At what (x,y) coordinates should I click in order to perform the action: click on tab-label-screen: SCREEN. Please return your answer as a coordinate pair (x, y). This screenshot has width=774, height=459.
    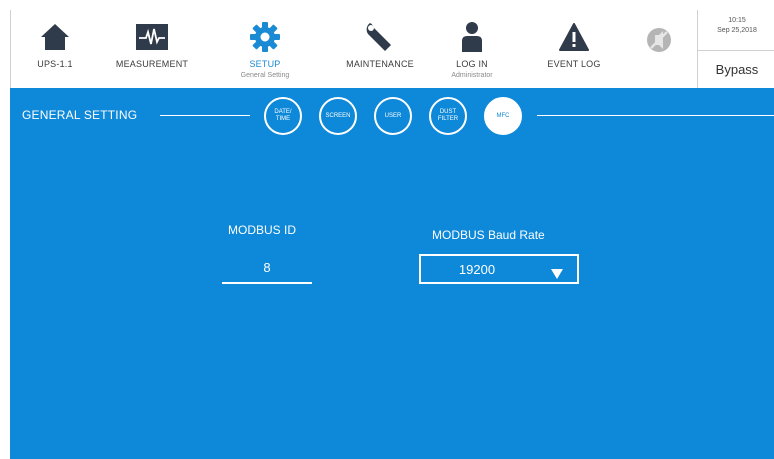
    Looking at the image, I should click on (338, 115).